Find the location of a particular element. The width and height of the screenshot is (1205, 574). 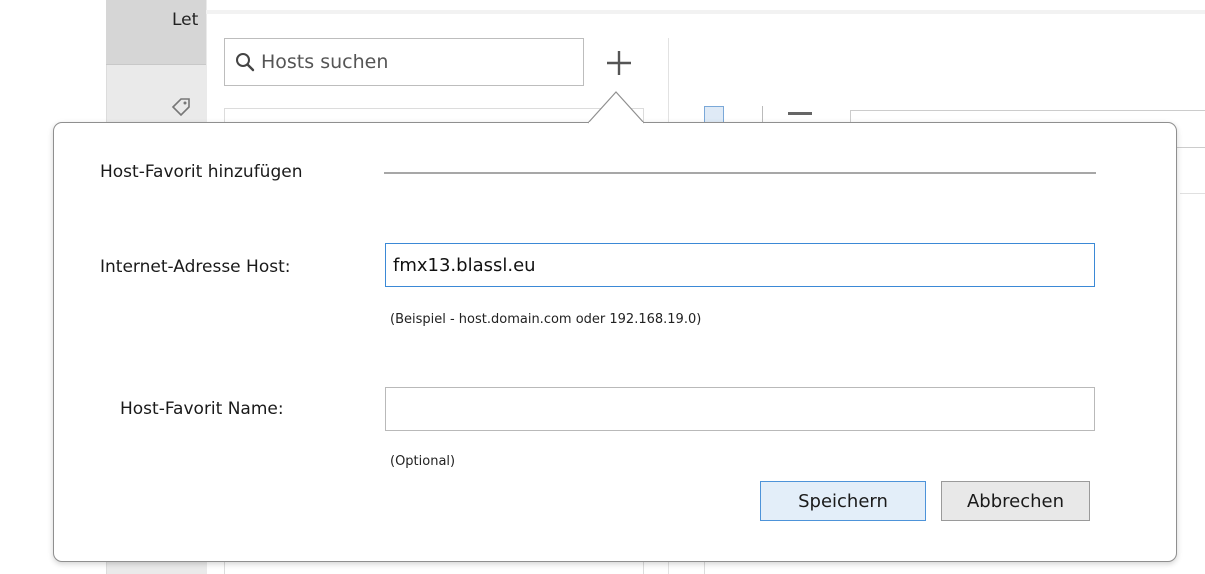

section-title: Host-Favorit hinzufügen is located at coordinates (201, 172).